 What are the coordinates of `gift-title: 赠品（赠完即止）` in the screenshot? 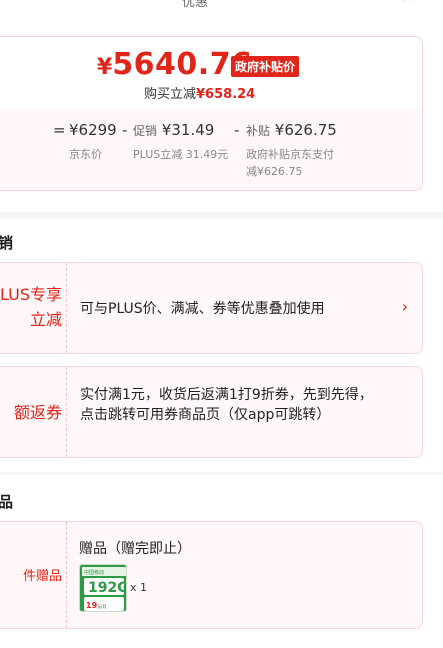 It's located at (135, 549).